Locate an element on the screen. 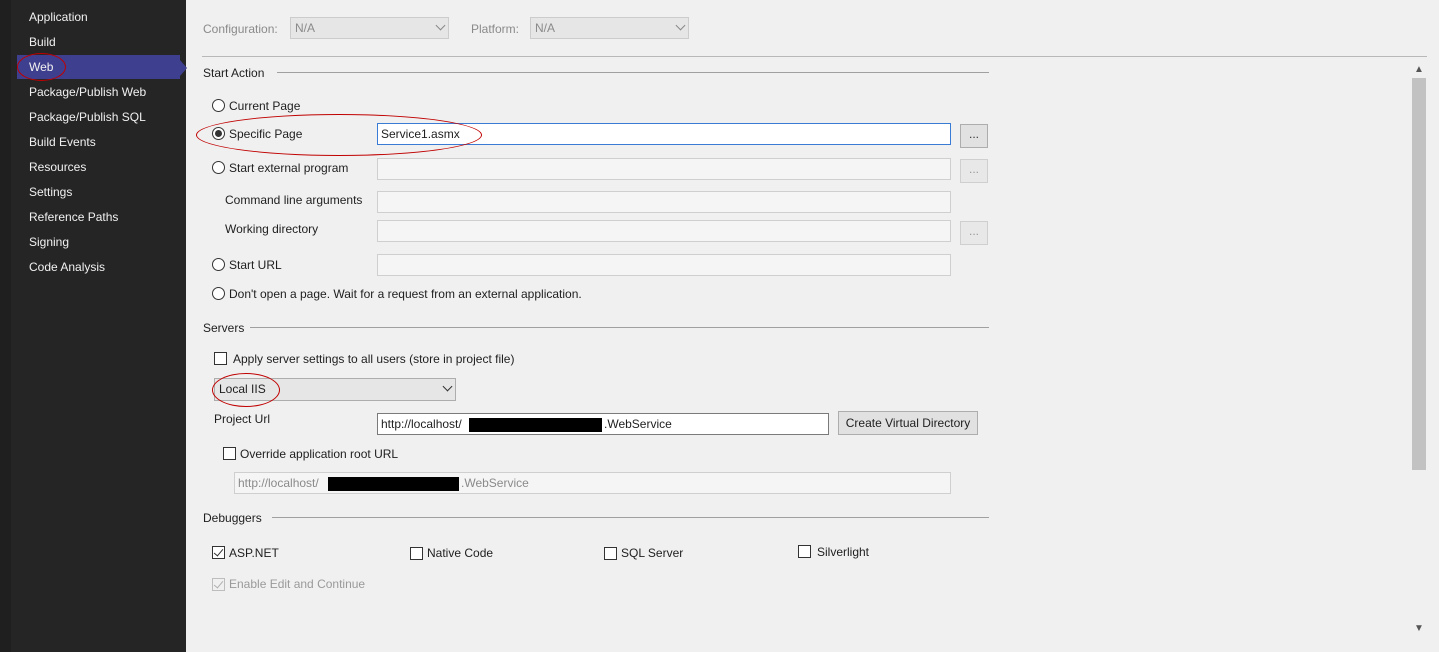 The width and height of the screenshot is (1439, 652). external-program-input is located at coordinates (664, 169).